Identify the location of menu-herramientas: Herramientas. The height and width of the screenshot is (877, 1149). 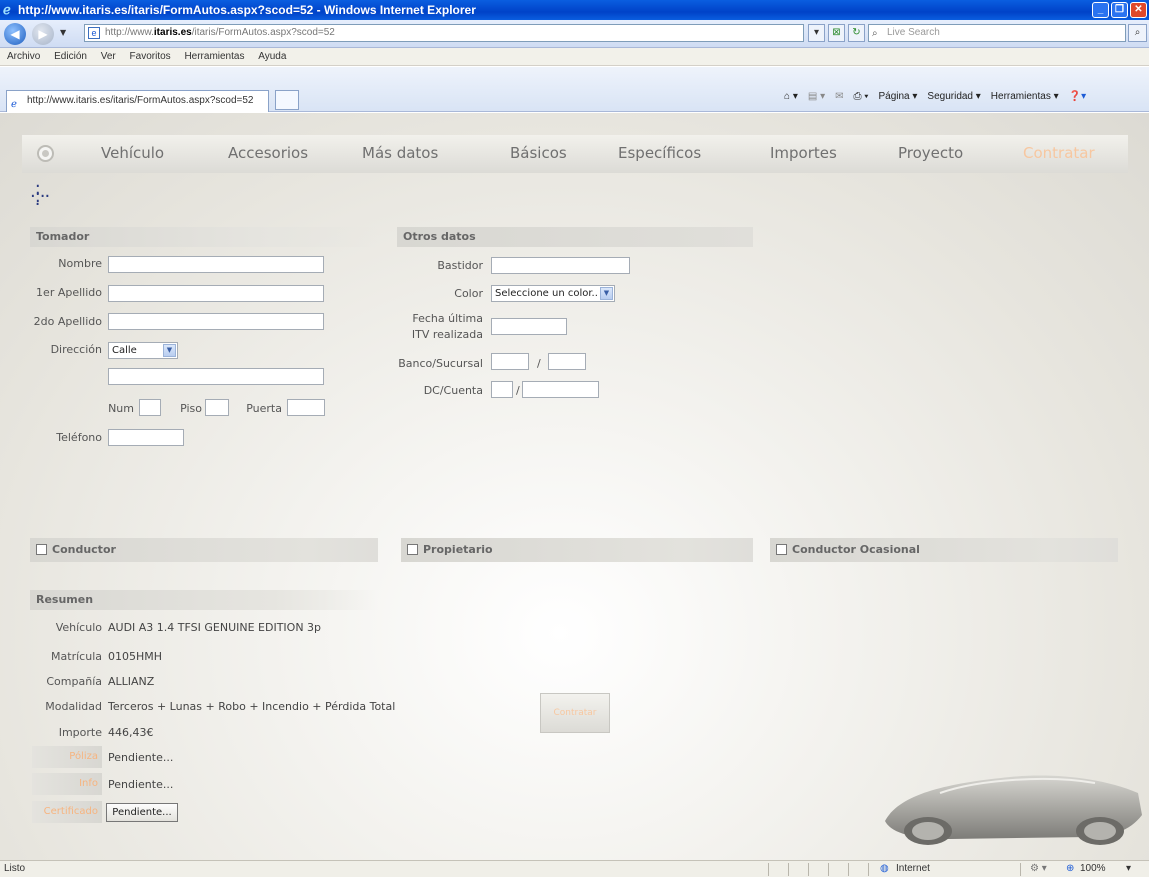
(214, 56).